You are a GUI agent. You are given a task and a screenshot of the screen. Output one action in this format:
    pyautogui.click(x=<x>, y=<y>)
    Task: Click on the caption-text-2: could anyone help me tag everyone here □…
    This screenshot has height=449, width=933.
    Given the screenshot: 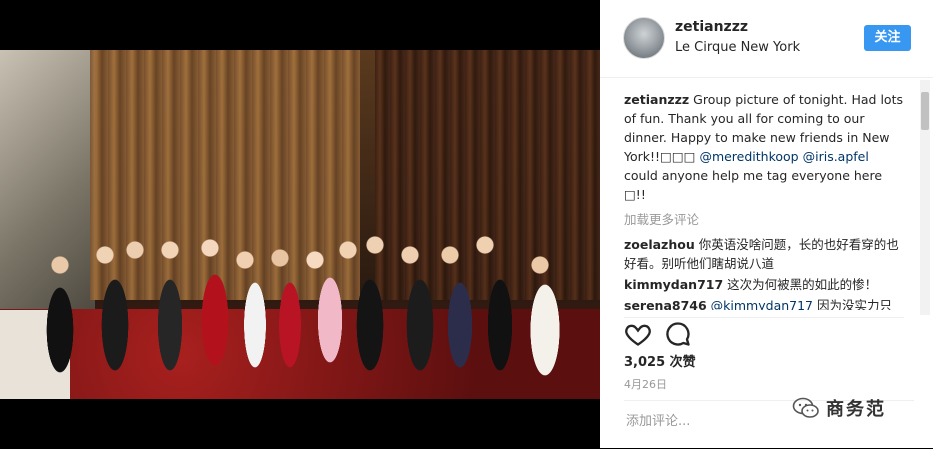 What is the action you would take?
    pyautogui.click(x=753, y=185)
    